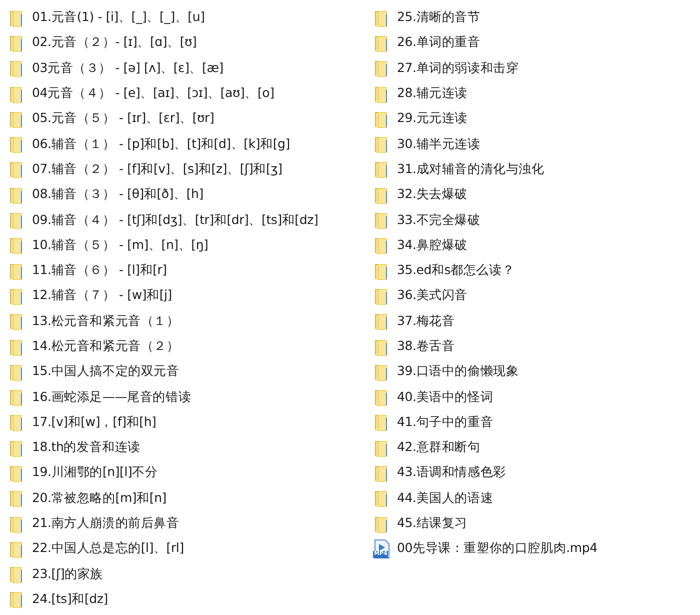 Image resolution: width=700 pixels, height=615 pixels. I want to click on folder-name: 16.画蛇添足——尾音的错读, so click(112, 397).